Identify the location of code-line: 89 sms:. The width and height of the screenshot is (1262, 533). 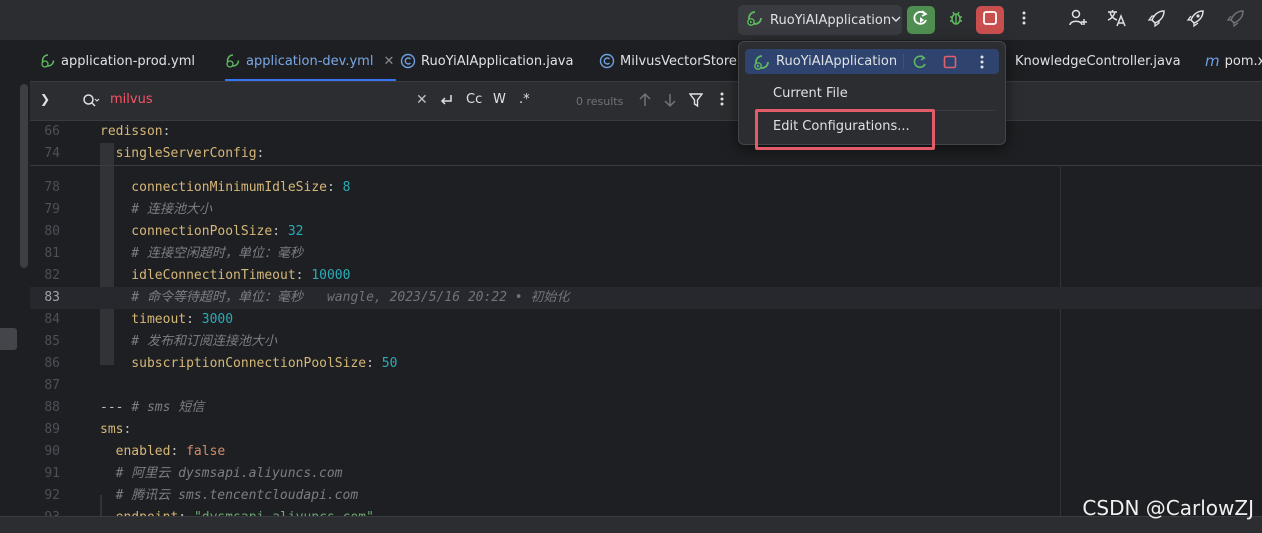
(646, 430).